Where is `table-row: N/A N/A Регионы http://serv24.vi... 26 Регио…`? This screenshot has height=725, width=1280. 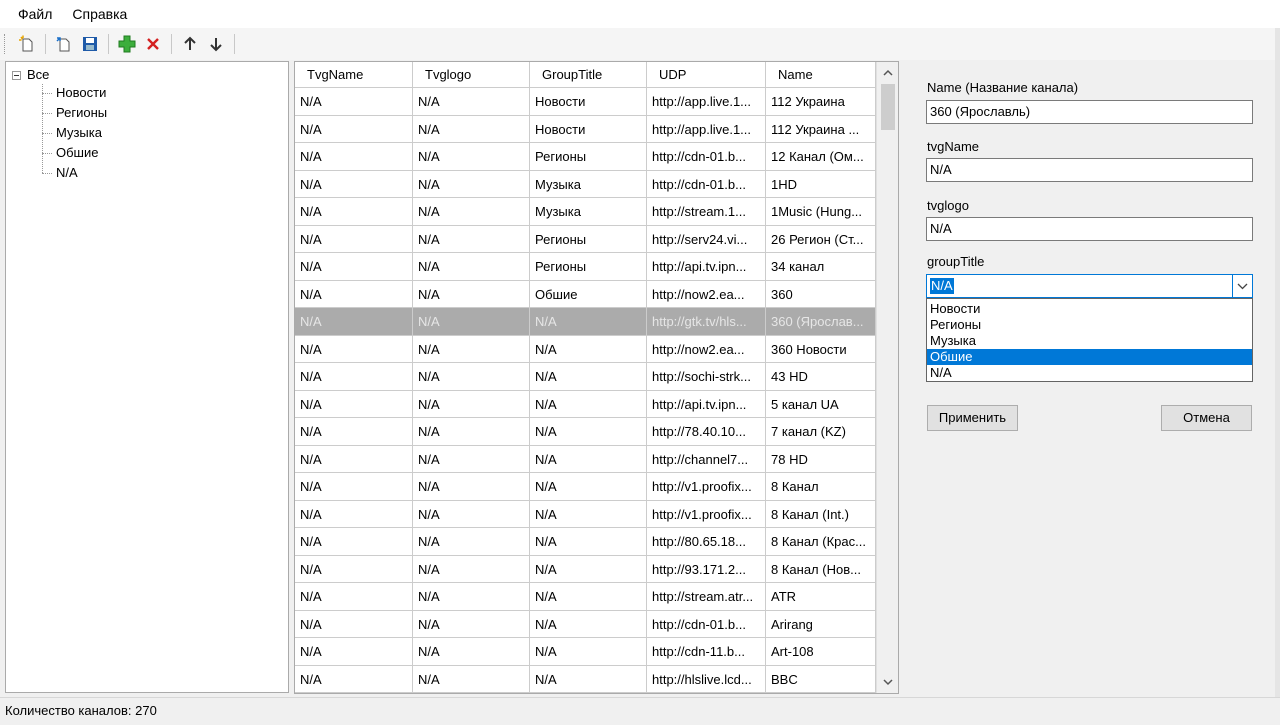 table-row: N/A N/A Регионы http://serv24.vi... 26 Регио… is located at coordinates (586, 239).